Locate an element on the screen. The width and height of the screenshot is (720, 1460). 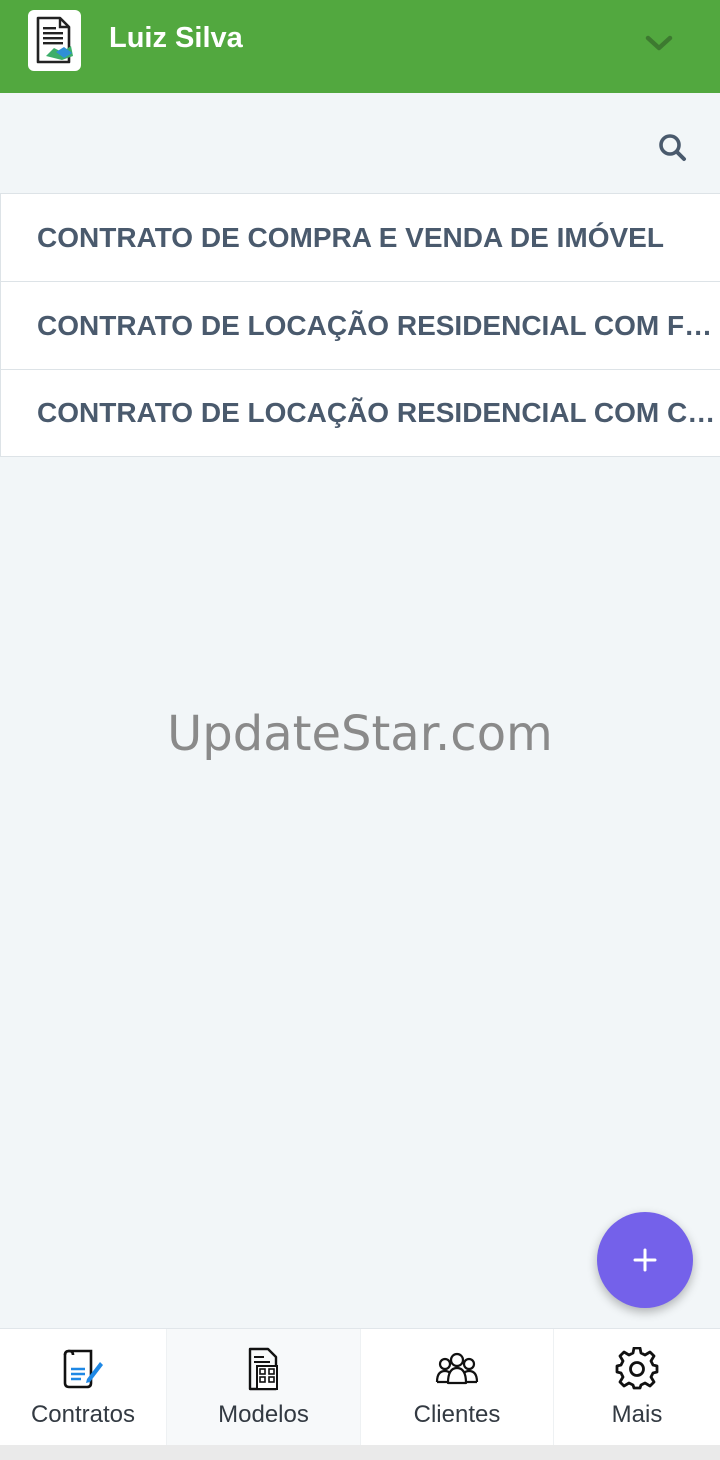
plus-icon is located at coordinates (645, 1260).